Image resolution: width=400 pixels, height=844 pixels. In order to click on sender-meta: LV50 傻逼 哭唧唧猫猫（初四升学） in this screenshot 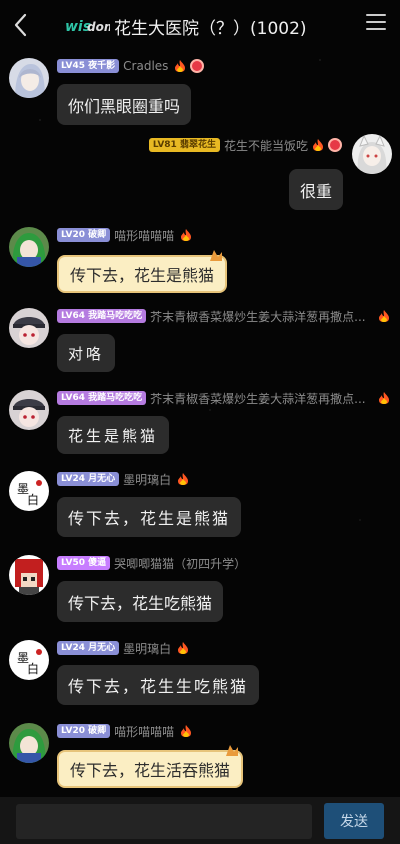, I will do `click(151, 563)`.